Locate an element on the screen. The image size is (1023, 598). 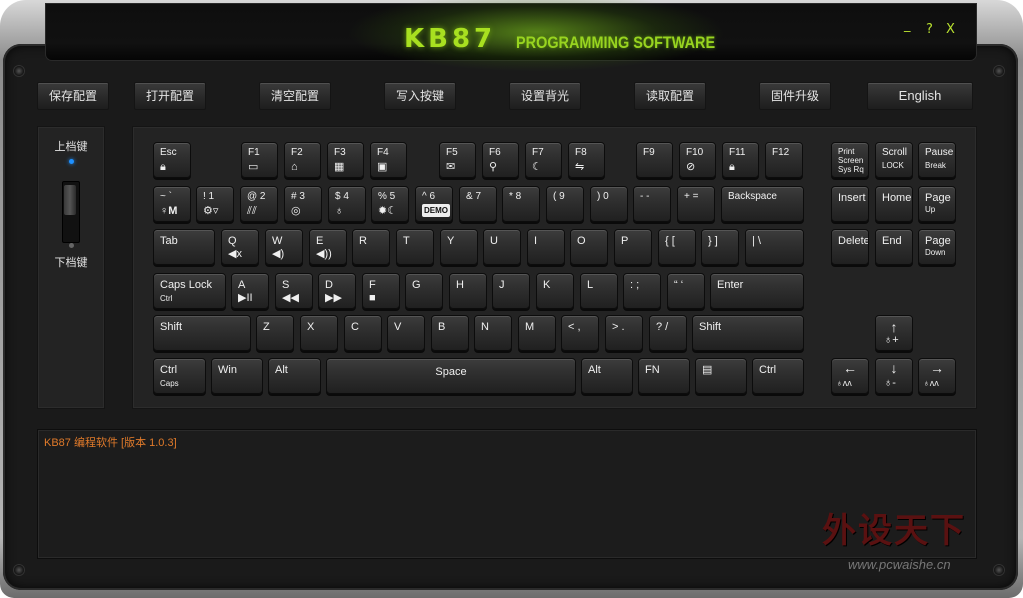
key-f3: F3 ▦ is located at coordinates (345, 160).